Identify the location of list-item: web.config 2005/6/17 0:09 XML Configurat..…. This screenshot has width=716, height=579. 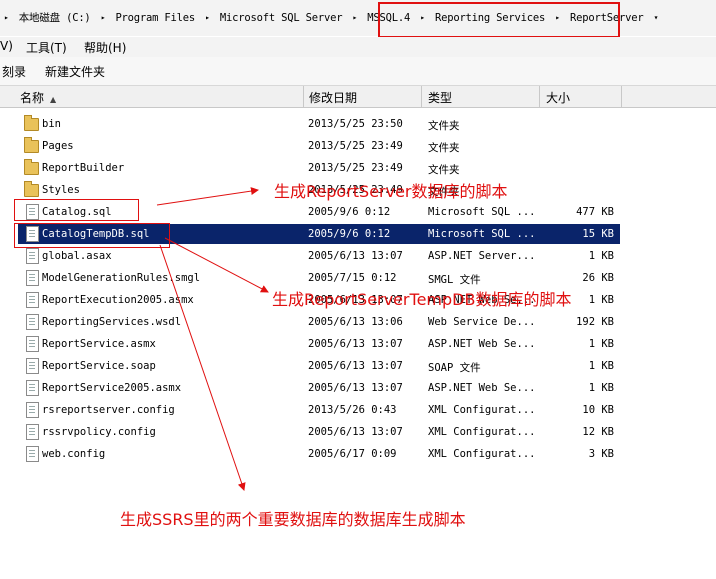
(358, 454).